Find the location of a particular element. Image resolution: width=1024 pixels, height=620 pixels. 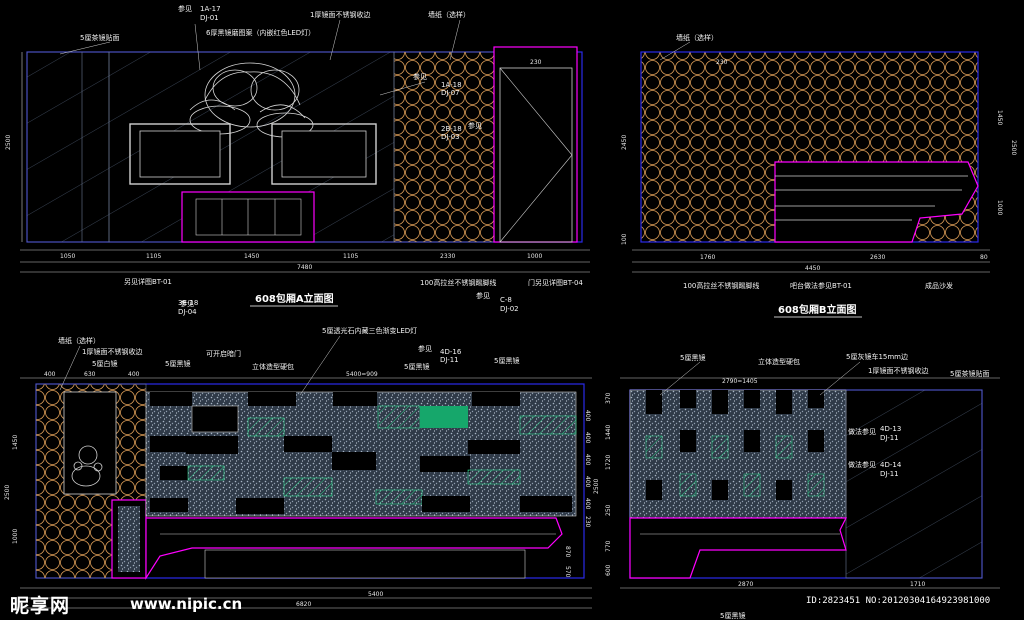

label-a-12: 2B-18 is located at coordinates (451, 129).